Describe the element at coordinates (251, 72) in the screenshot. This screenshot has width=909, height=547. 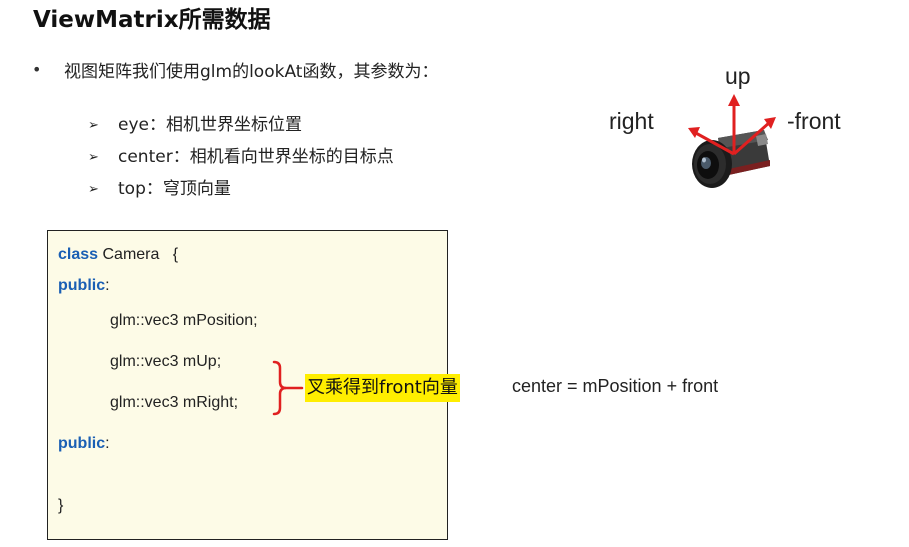
I see `bullet-text: 视图矩阵我们使用glm的lookAt函数，其参数为：` at that location.